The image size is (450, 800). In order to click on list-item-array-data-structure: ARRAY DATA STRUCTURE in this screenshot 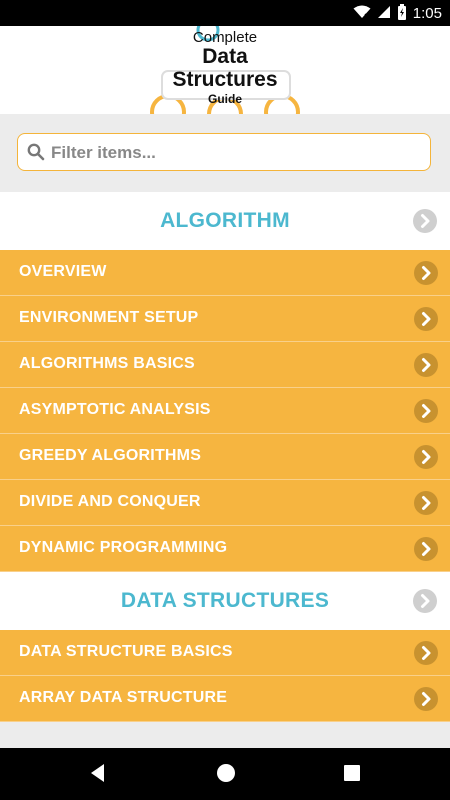, I will do `click(225, 699)`.